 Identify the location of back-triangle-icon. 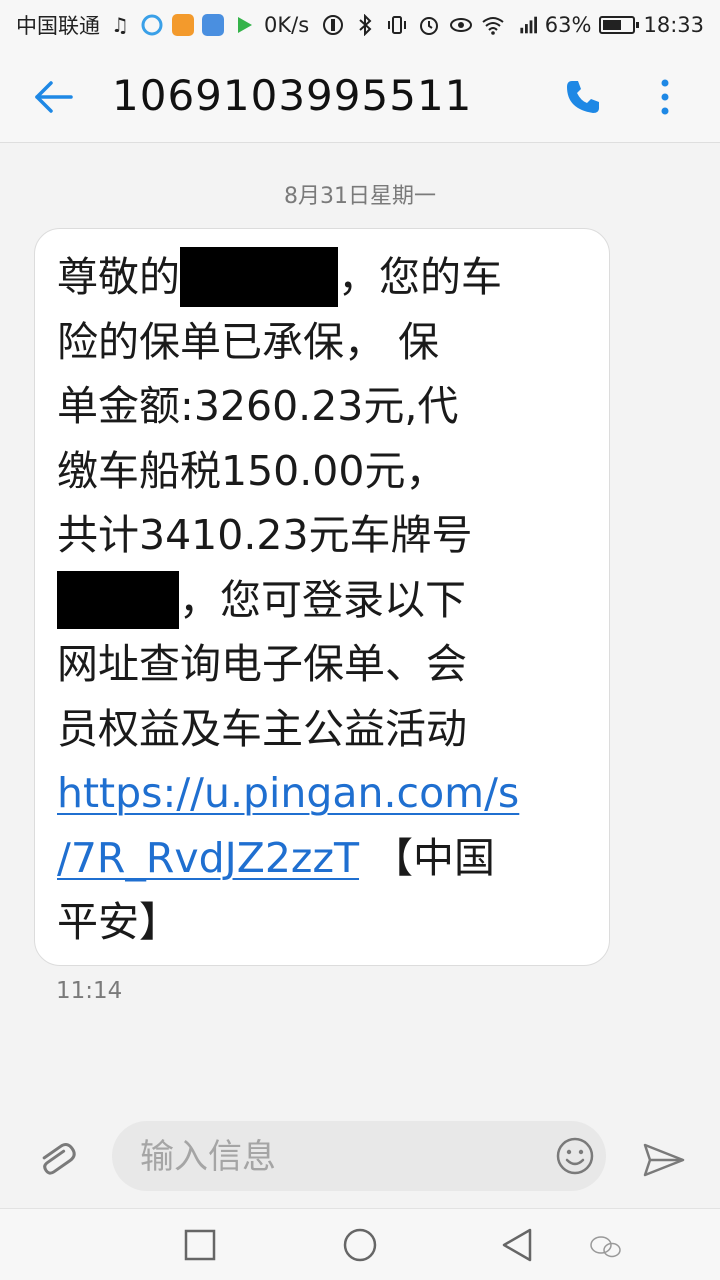
(517, 1245).